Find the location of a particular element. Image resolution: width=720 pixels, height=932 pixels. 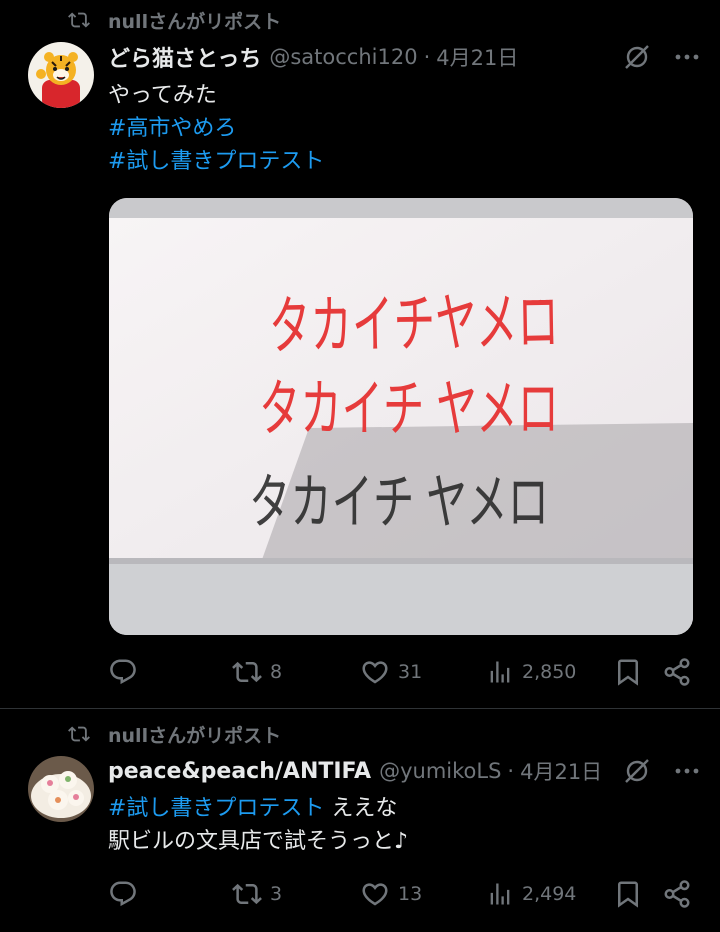

views-button: 2,850 is located at coordinates (531, 672).